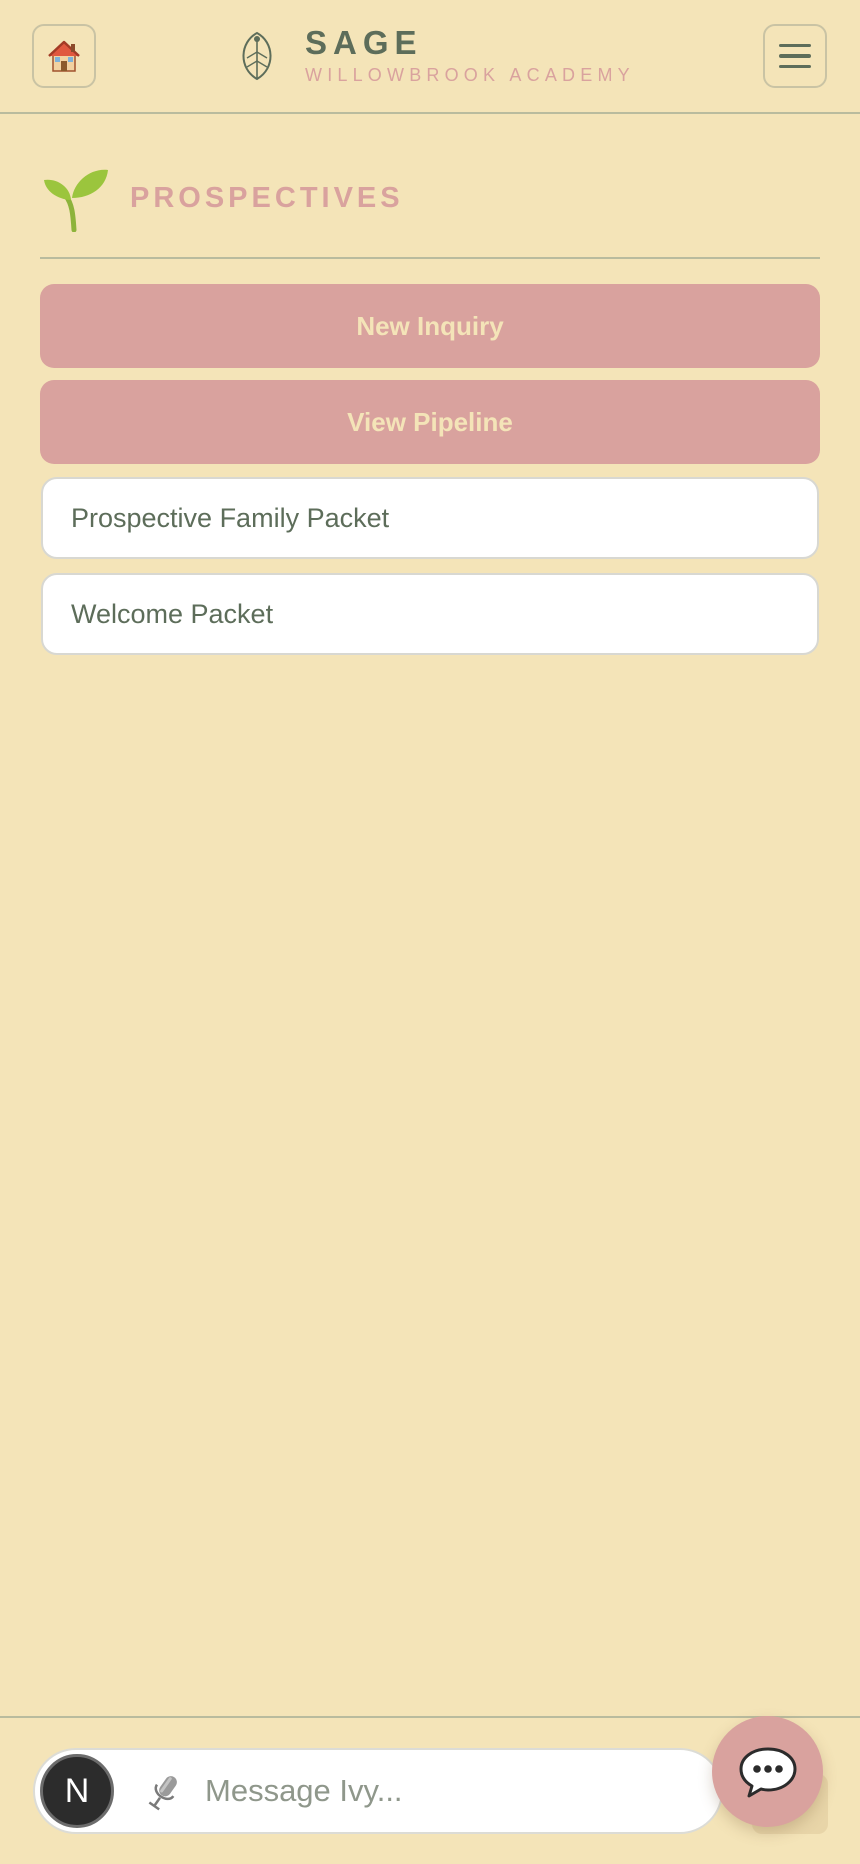 The width and height of the screenshot is (860, 1864). Describe the element at coordinates (470, 75) in the screenshot. I see `brand-subtitle: WILLOWBROOK ACADEMY` at that location.